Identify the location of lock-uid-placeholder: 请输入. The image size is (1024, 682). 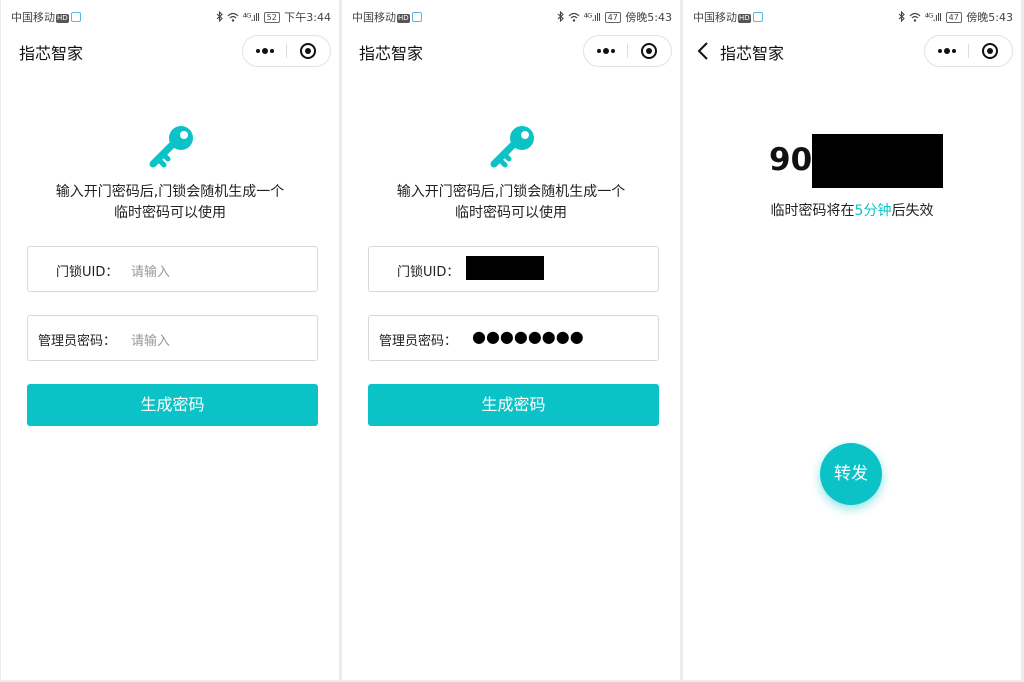
(151, 272).